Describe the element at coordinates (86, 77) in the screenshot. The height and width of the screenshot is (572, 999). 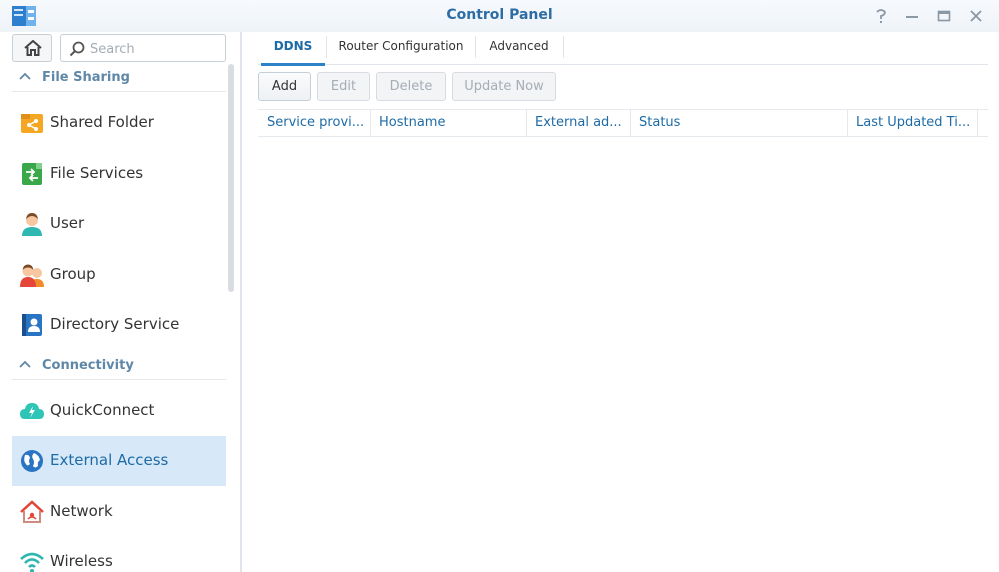
I see `section-label: File Sharing` at that location.